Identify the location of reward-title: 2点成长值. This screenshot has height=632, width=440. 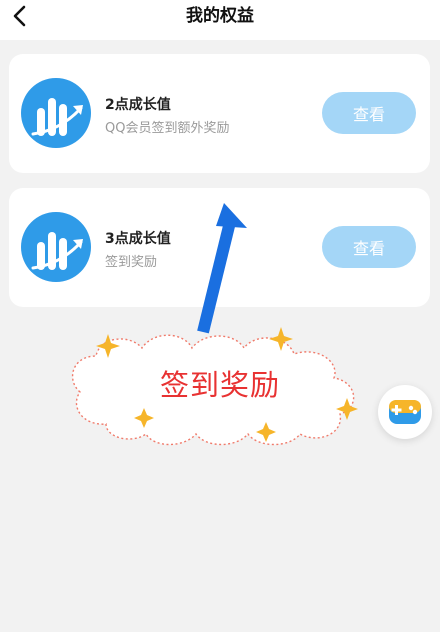
(138, 105).